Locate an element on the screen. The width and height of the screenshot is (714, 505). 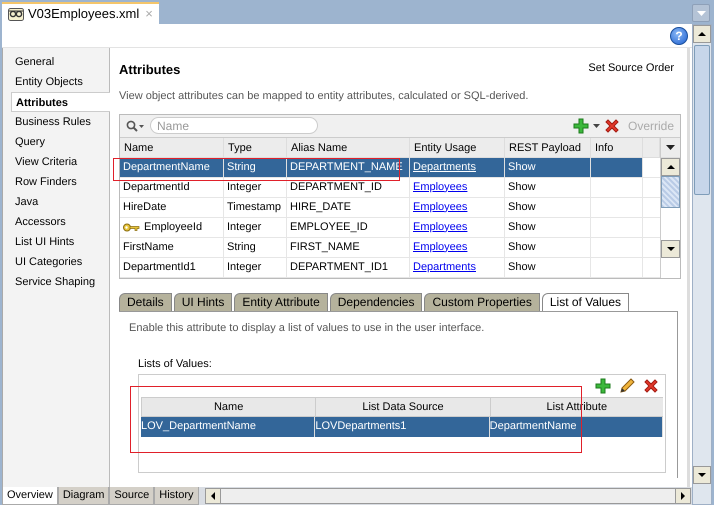
table-row: LOV_DepartmentName LOVDepartments1 DepartmentName is located at coordinates (402, 427).